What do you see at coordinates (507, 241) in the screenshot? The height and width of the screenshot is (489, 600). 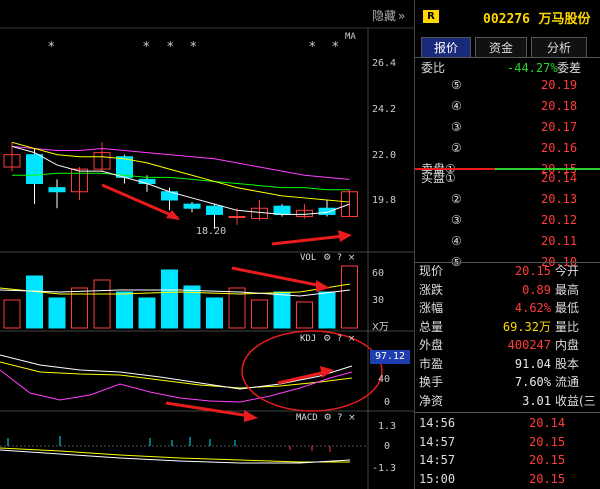 I see `bid-row-4: ④ 20.11` at bounding box center [507, 241].